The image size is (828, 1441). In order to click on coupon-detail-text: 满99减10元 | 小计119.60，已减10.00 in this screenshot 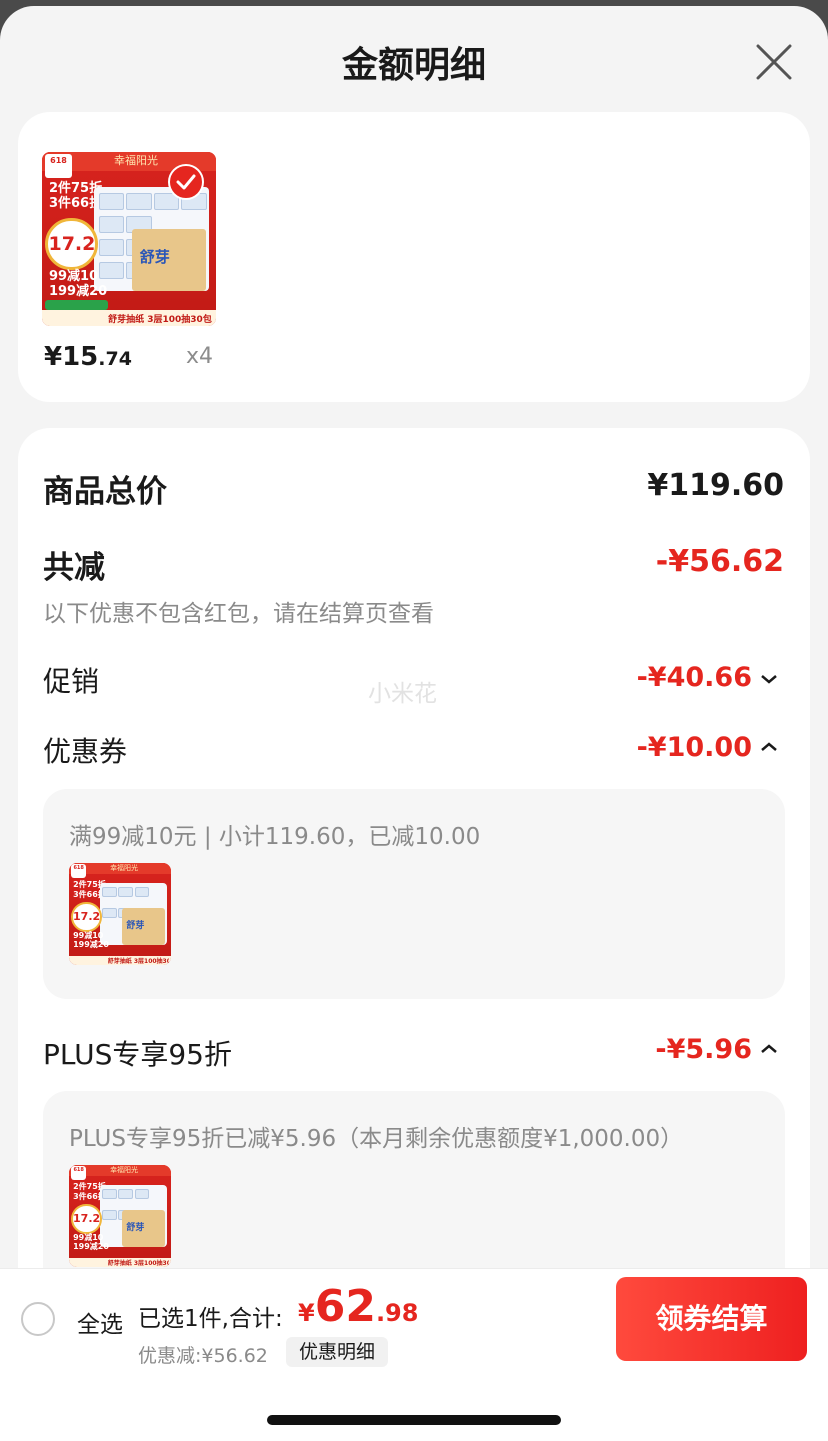, I will do `click(275, 837)`.